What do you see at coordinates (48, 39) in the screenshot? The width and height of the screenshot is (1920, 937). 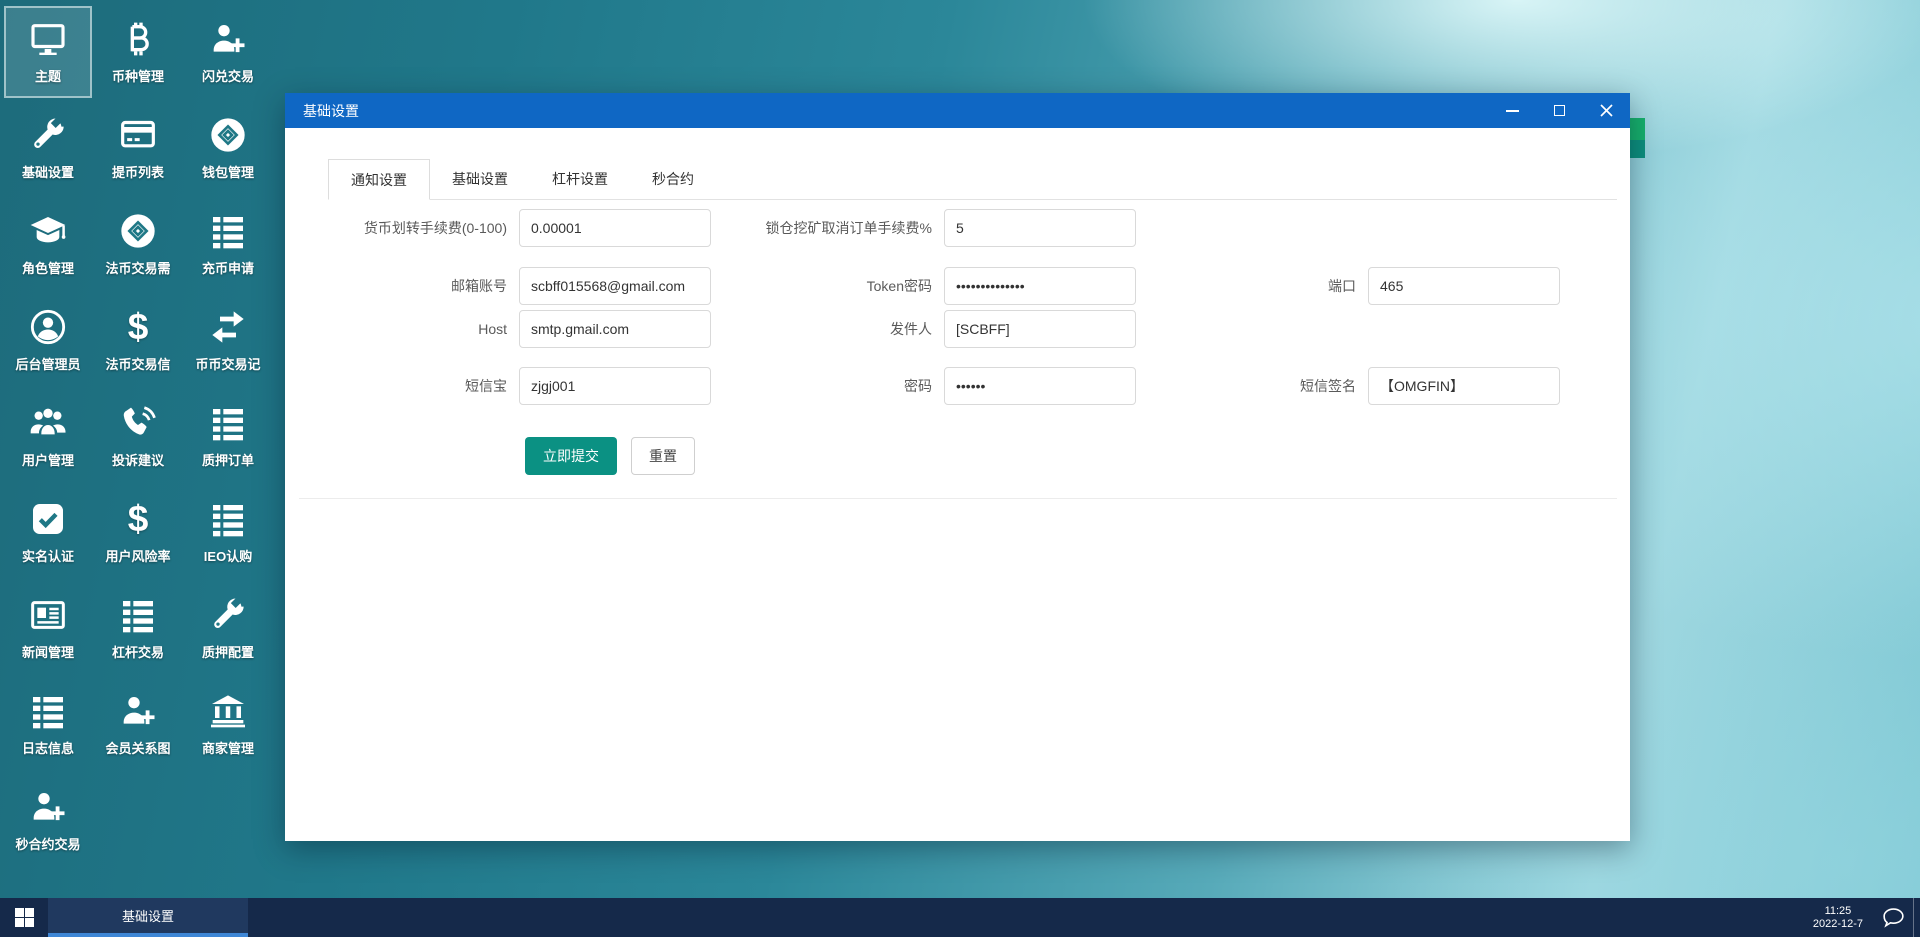 I see `monitor-icon` at bounding box center [48, 39].